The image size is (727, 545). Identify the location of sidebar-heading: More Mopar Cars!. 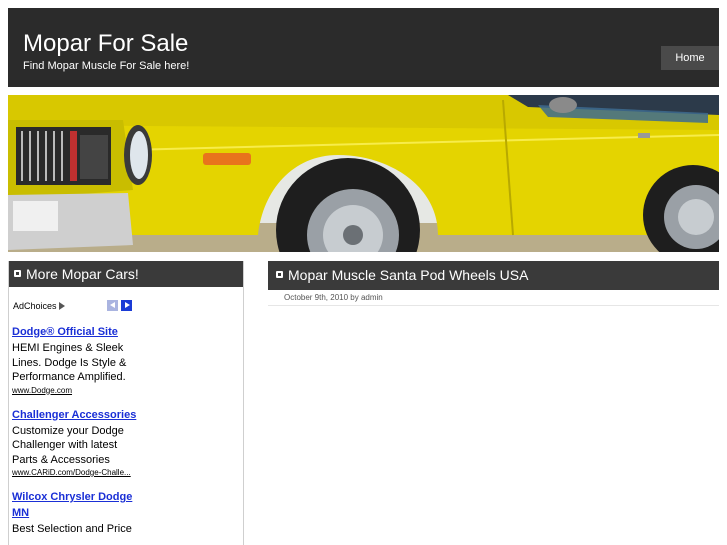
(126, 274).